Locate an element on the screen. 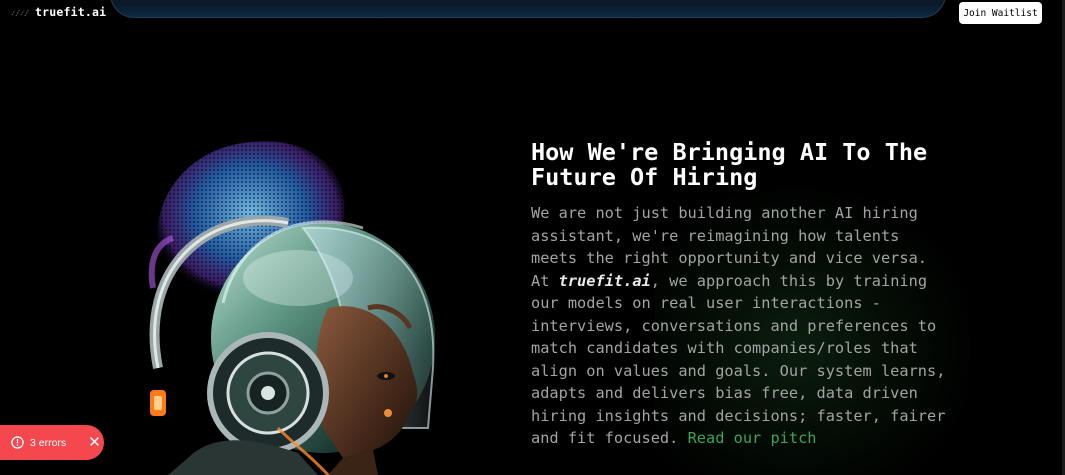  brand-name: truefit.ai is located at coordinates (71, 12).